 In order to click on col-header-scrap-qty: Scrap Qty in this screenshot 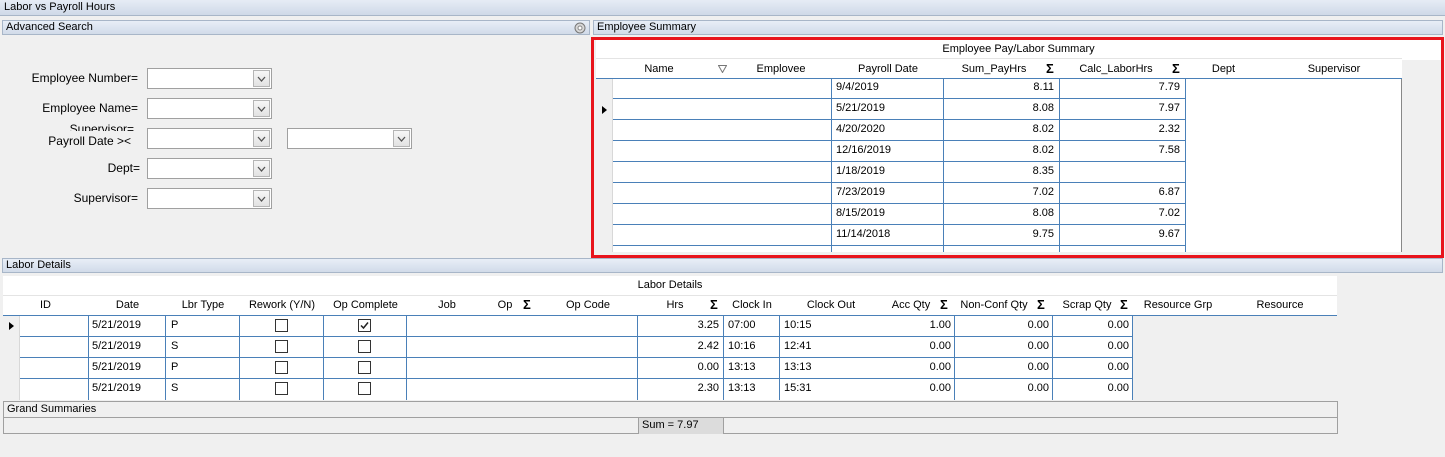, I will do `click(1087, 305)`.